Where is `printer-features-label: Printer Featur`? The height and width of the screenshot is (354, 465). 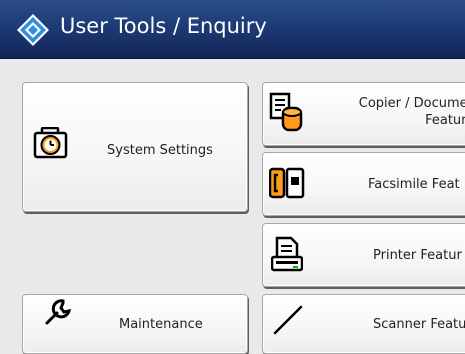
printer-features-label: Printer Featur is located at coordinates (417, 255).